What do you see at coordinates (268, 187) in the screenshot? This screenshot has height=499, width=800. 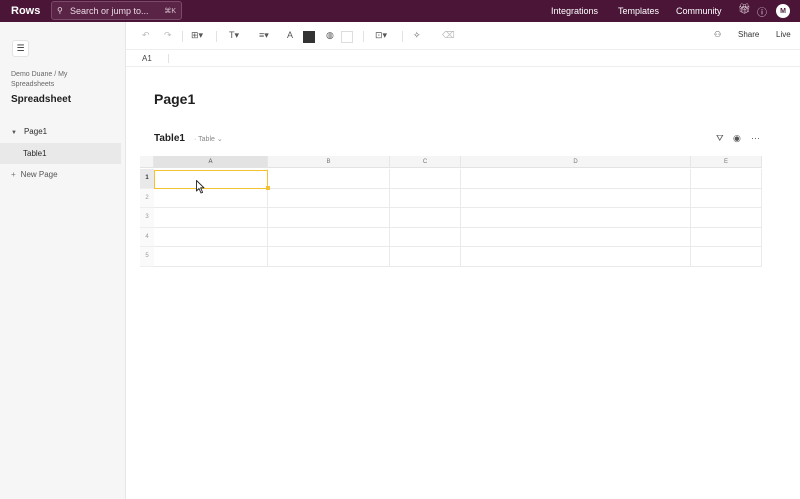 I see `fill-handle` at bounding box center [268, 187].